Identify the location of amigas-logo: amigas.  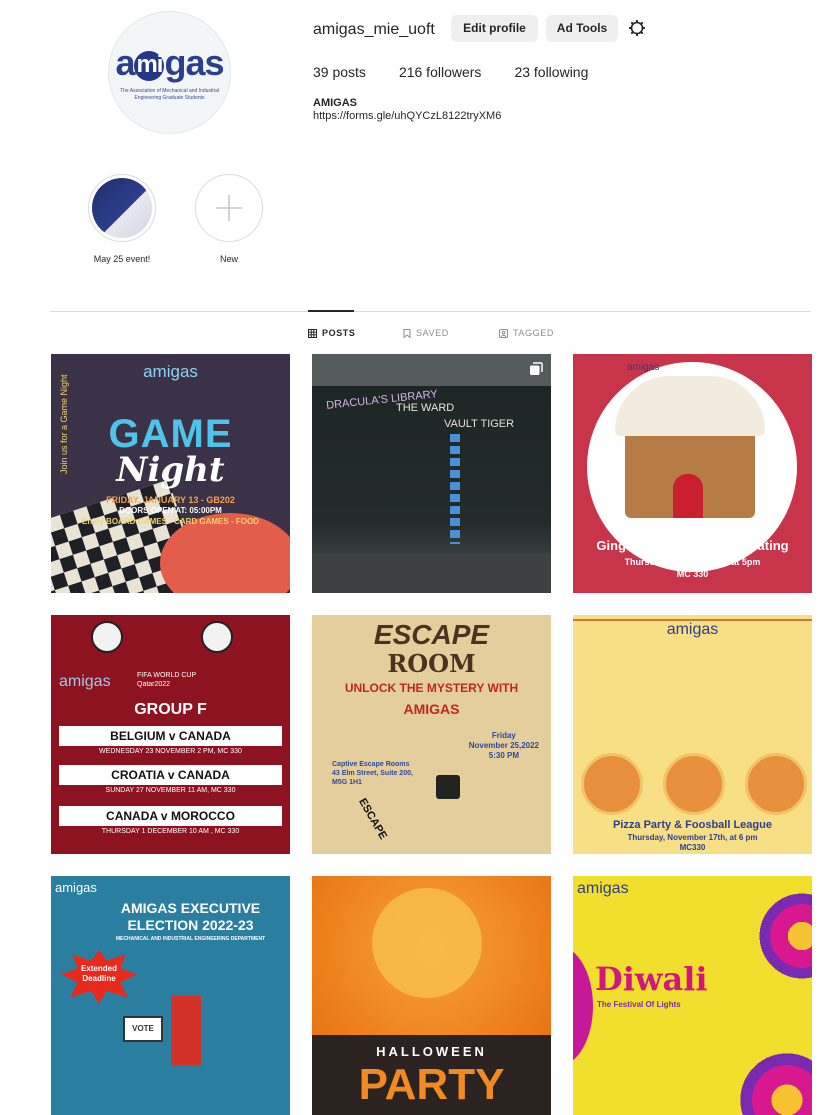
(169, 62).